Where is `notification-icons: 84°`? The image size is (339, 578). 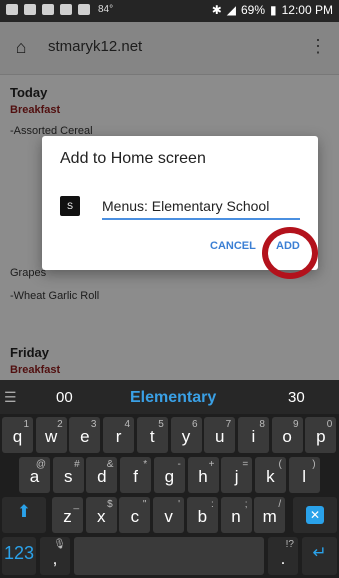 notification-icons: 84° is located at coordinates (59, 9).